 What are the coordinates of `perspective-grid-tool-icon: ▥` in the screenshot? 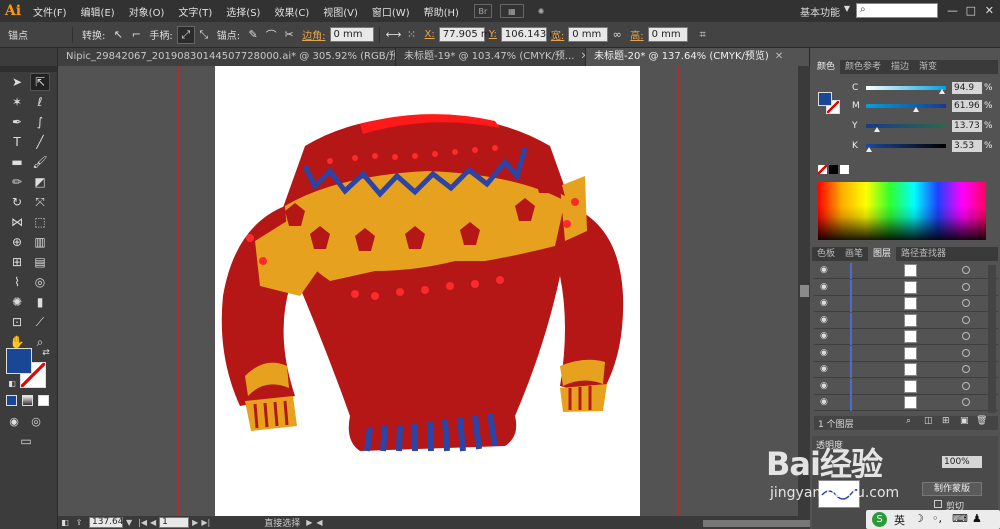 It's located at (40, 242).